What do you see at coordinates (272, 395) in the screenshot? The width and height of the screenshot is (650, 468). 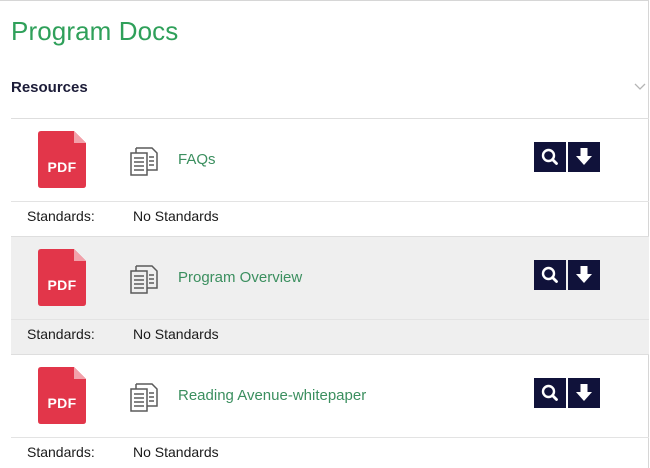 I see `resource-link: Reading Avenue-whitepaper` at bounding box center [272, 395].